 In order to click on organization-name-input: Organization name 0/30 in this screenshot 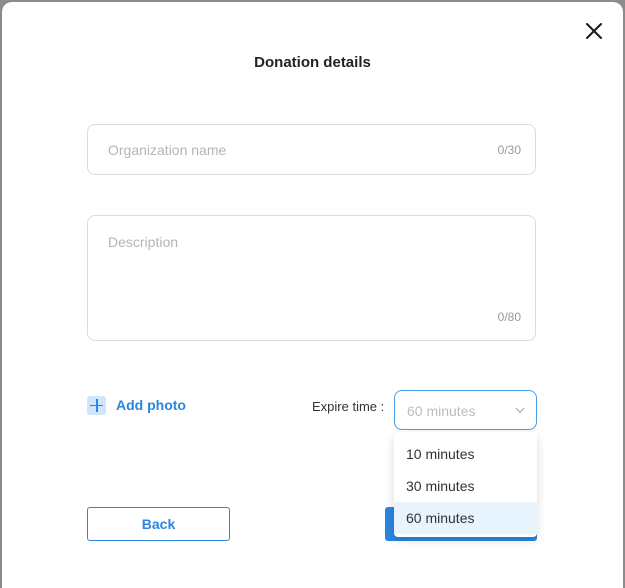, I will do `click(311, 149)`.